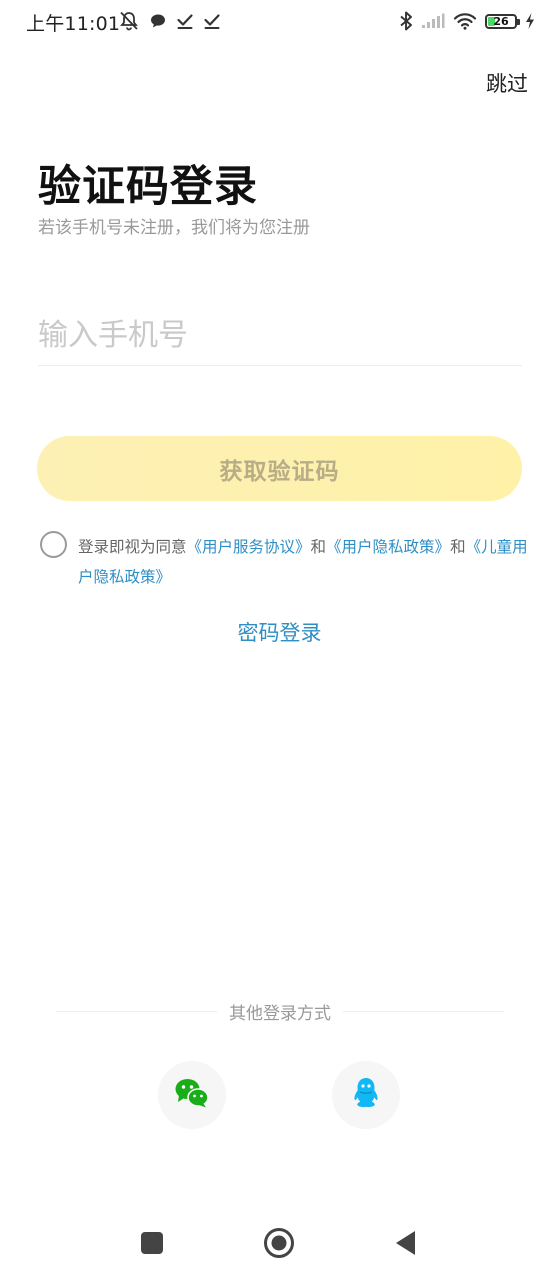 This screenshot has width=559, height=1280. Describe the element at coordinates (280, 336) in the screenshot. I see `phone-number-input` at that location.